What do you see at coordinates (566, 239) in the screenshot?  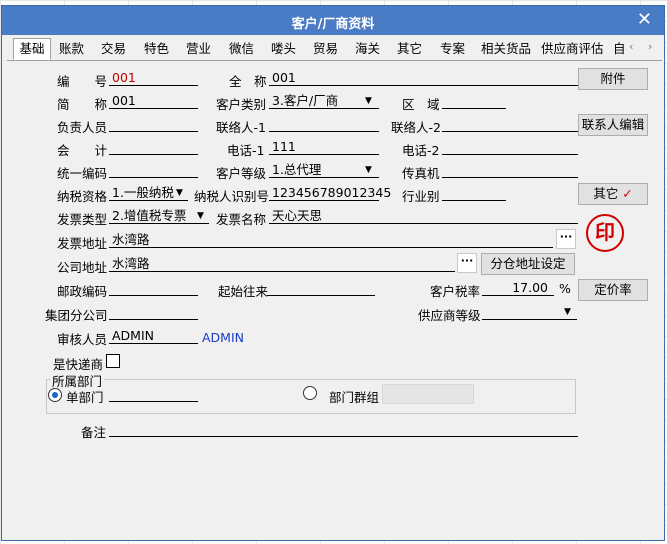 I see `invoice-address-ellipsis-button: ···` at bounding box center [566, 239].